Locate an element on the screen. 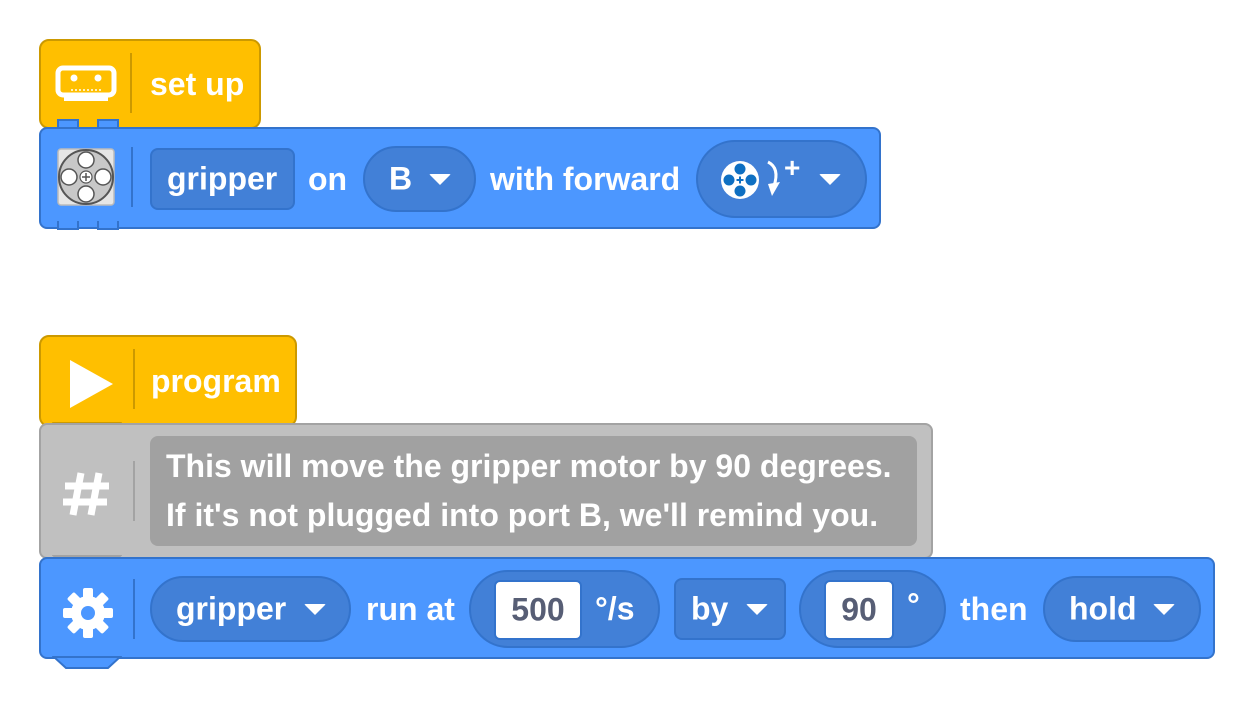  then-dropdown: hold is located at coordinates (1122, 609).